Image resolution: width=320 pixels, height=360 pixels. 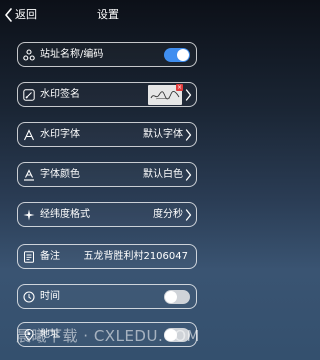 I want to click on signature-pen-icon, so click(x=29, y=95).